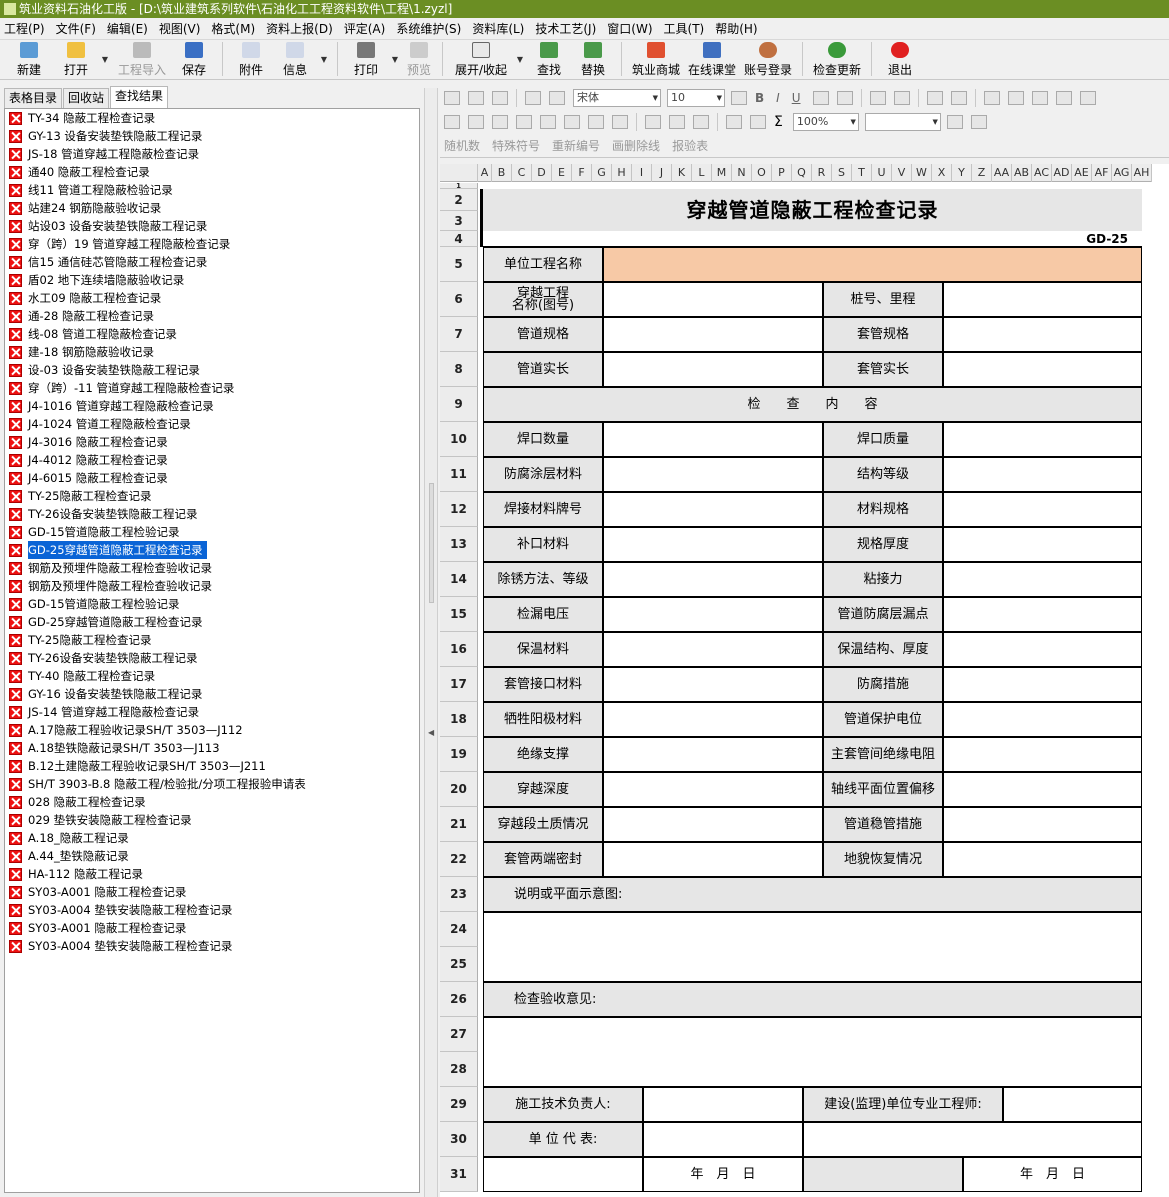  What do you see at coordinates (500, 98) in the screenshot?
I see `paste-icon` at bounding box center [500, 98].